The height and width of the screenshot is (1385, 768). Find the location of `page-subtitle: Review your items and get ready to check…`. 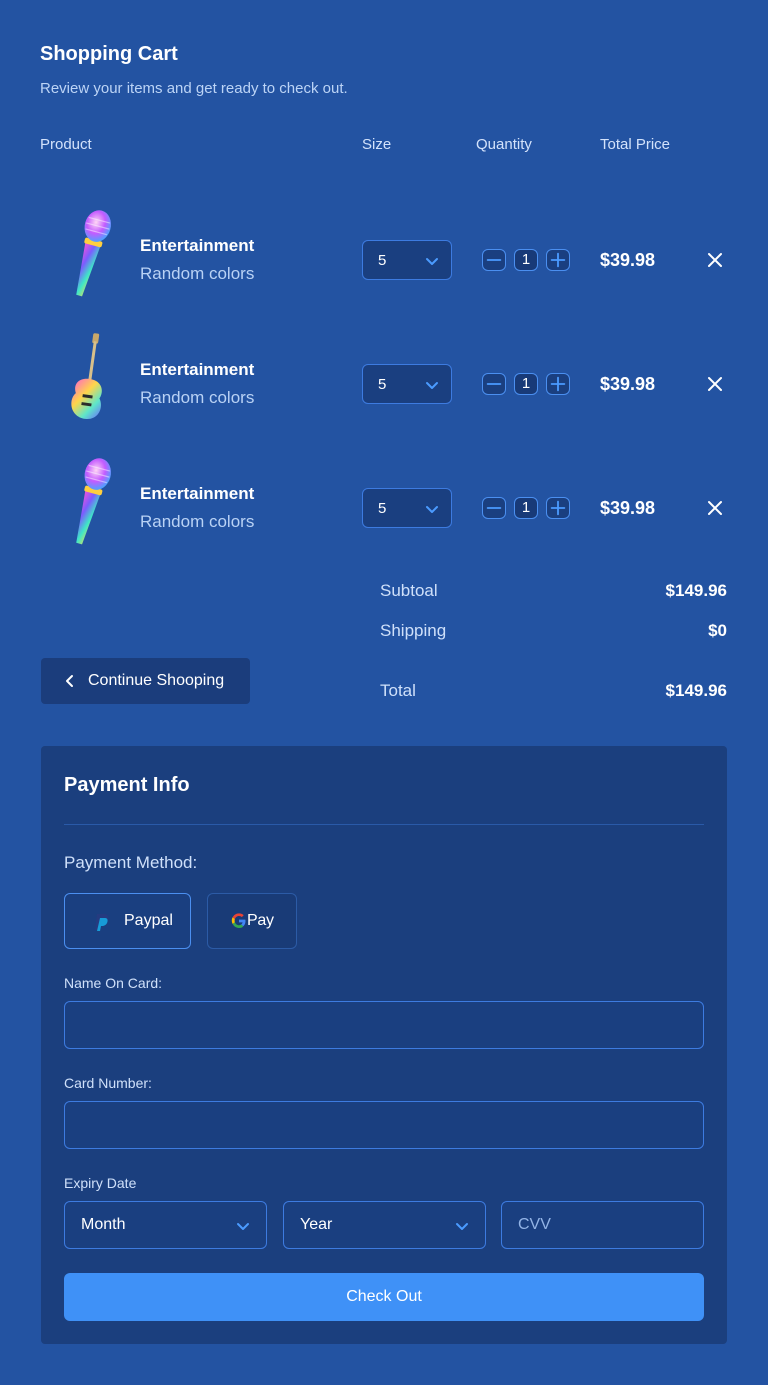

page-subtitle: Review your items and get ready to check… is located at coordinates (194, 88).